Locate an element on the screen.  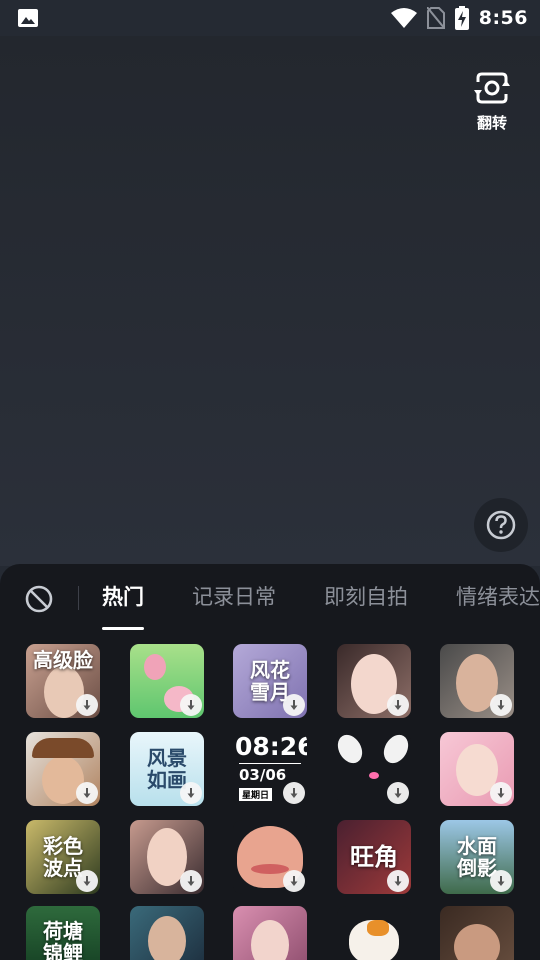
flip-camera-icon is located at coordinates (492, 88).